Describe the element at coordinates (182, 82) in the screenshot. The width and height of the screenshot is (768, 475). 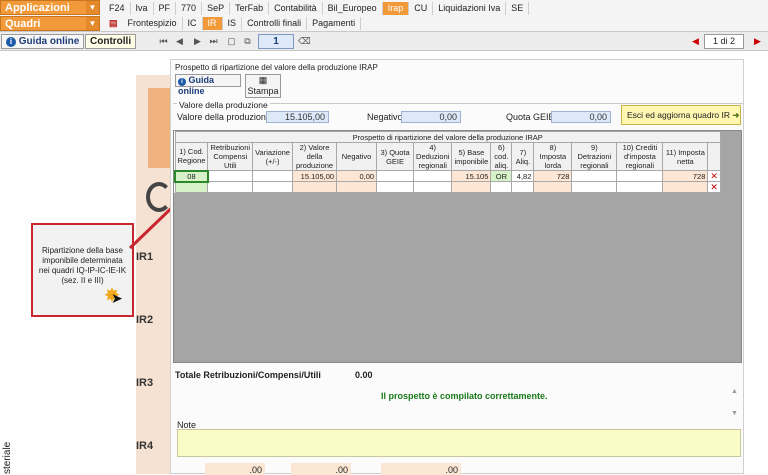
I see `info-icon: i` at that location.